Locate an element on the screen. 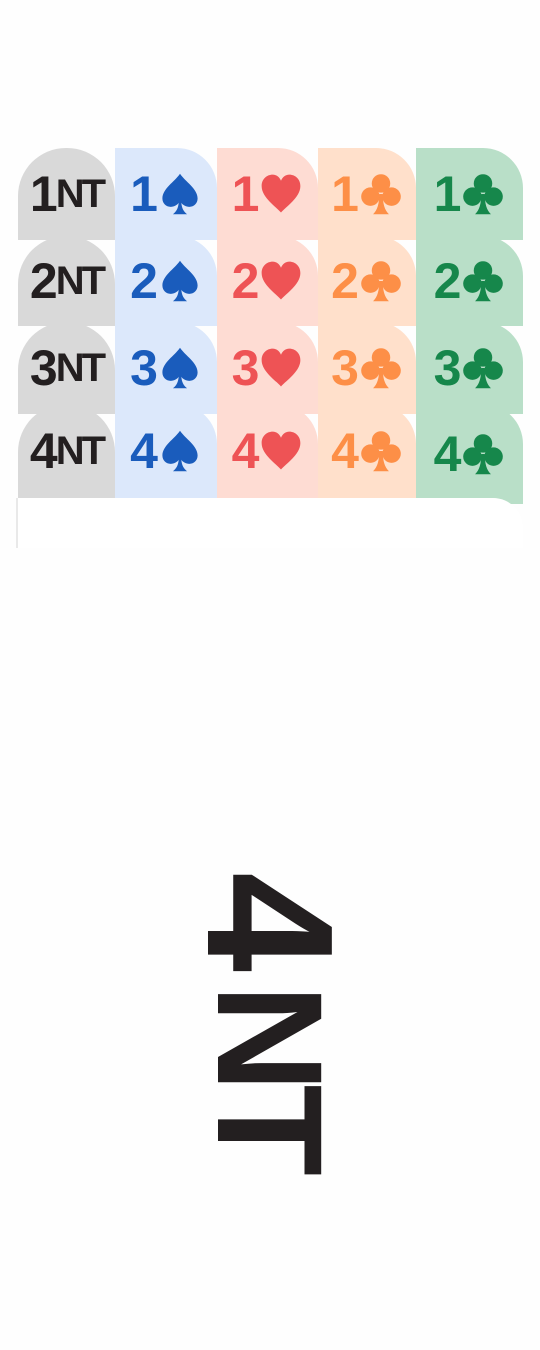 This screenshot has width=540, height=1350. bid-1-diamond-button: 1 is located at coordinates (367, 194).